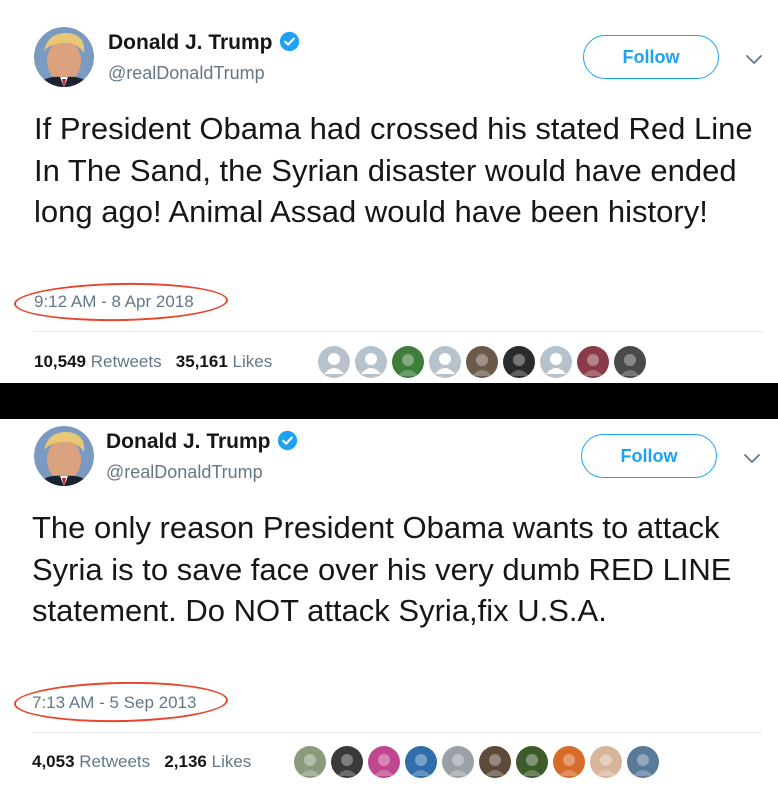 The width and height of the screenshot is (778, 788). Describe the element at coordinates (207, 761) in the screenshot. I see `likes-stat: 2,136 Likes` at that location.